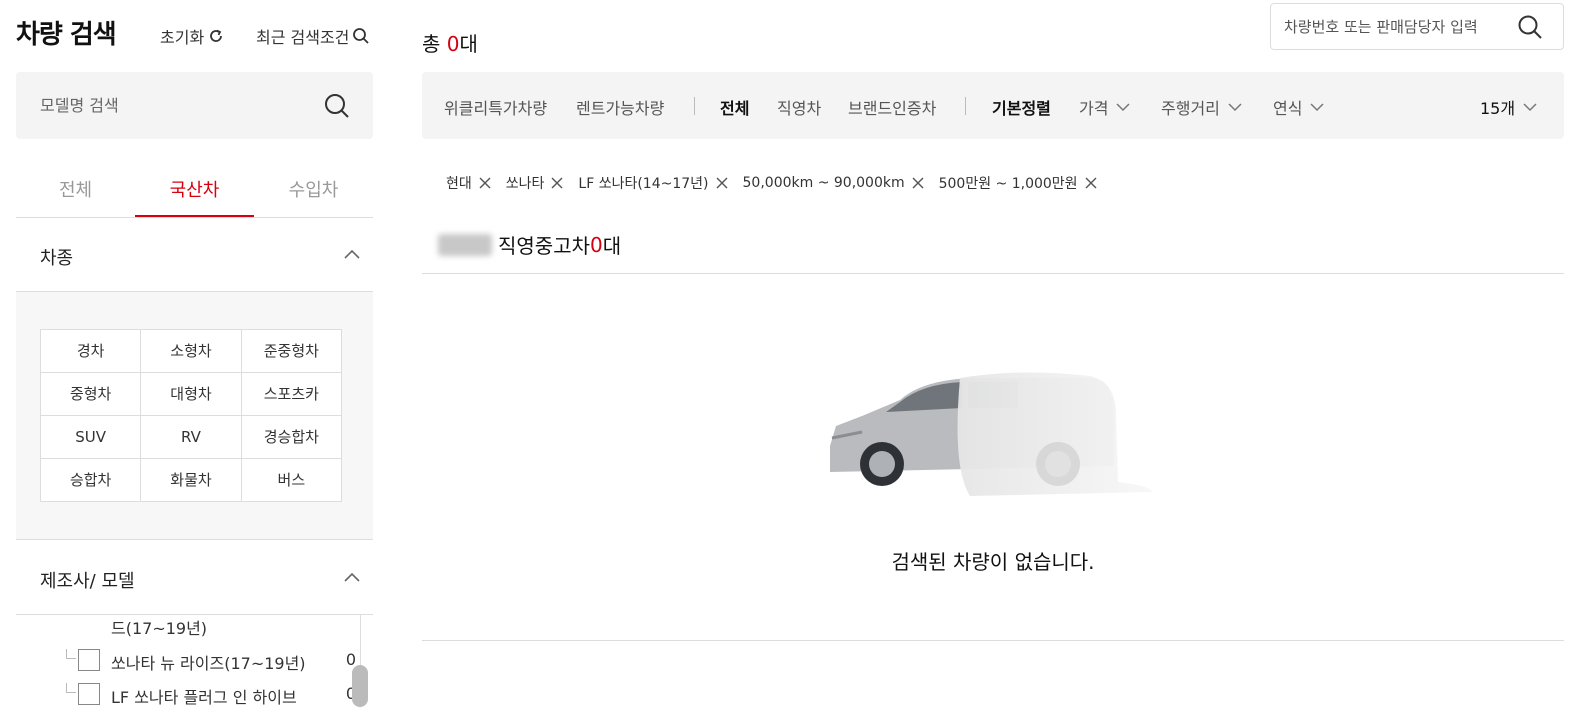 This screenshot has width=1594, height=707. Describe the element at coordinates (57, 258) in the screenshot. I see `car-type-section-title: 차종` at that location.